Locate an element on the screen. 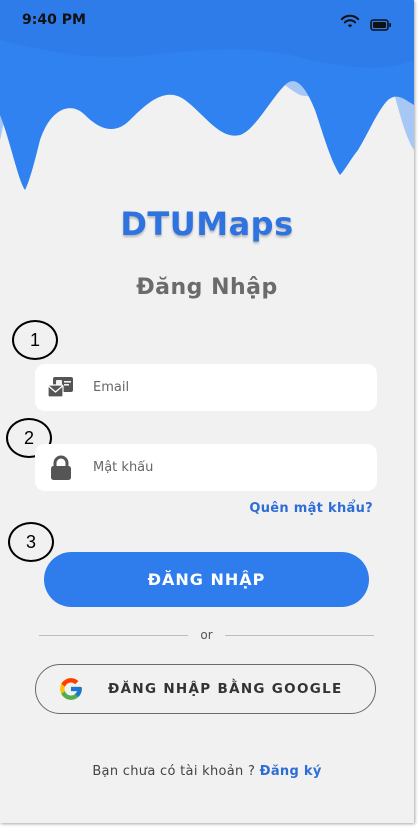  app-logo: DTUMaps is located at coordinates (207, 224).